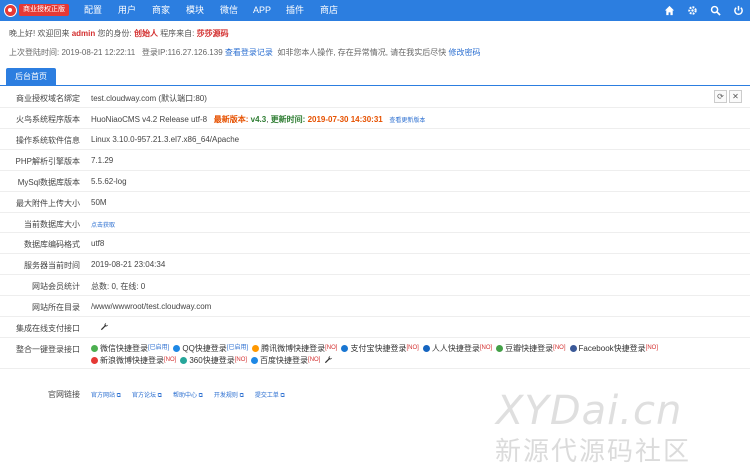 This screenshot has width=750, height=467. I want to click on servertime-label: 服务器当前时间, so click(52, 265).